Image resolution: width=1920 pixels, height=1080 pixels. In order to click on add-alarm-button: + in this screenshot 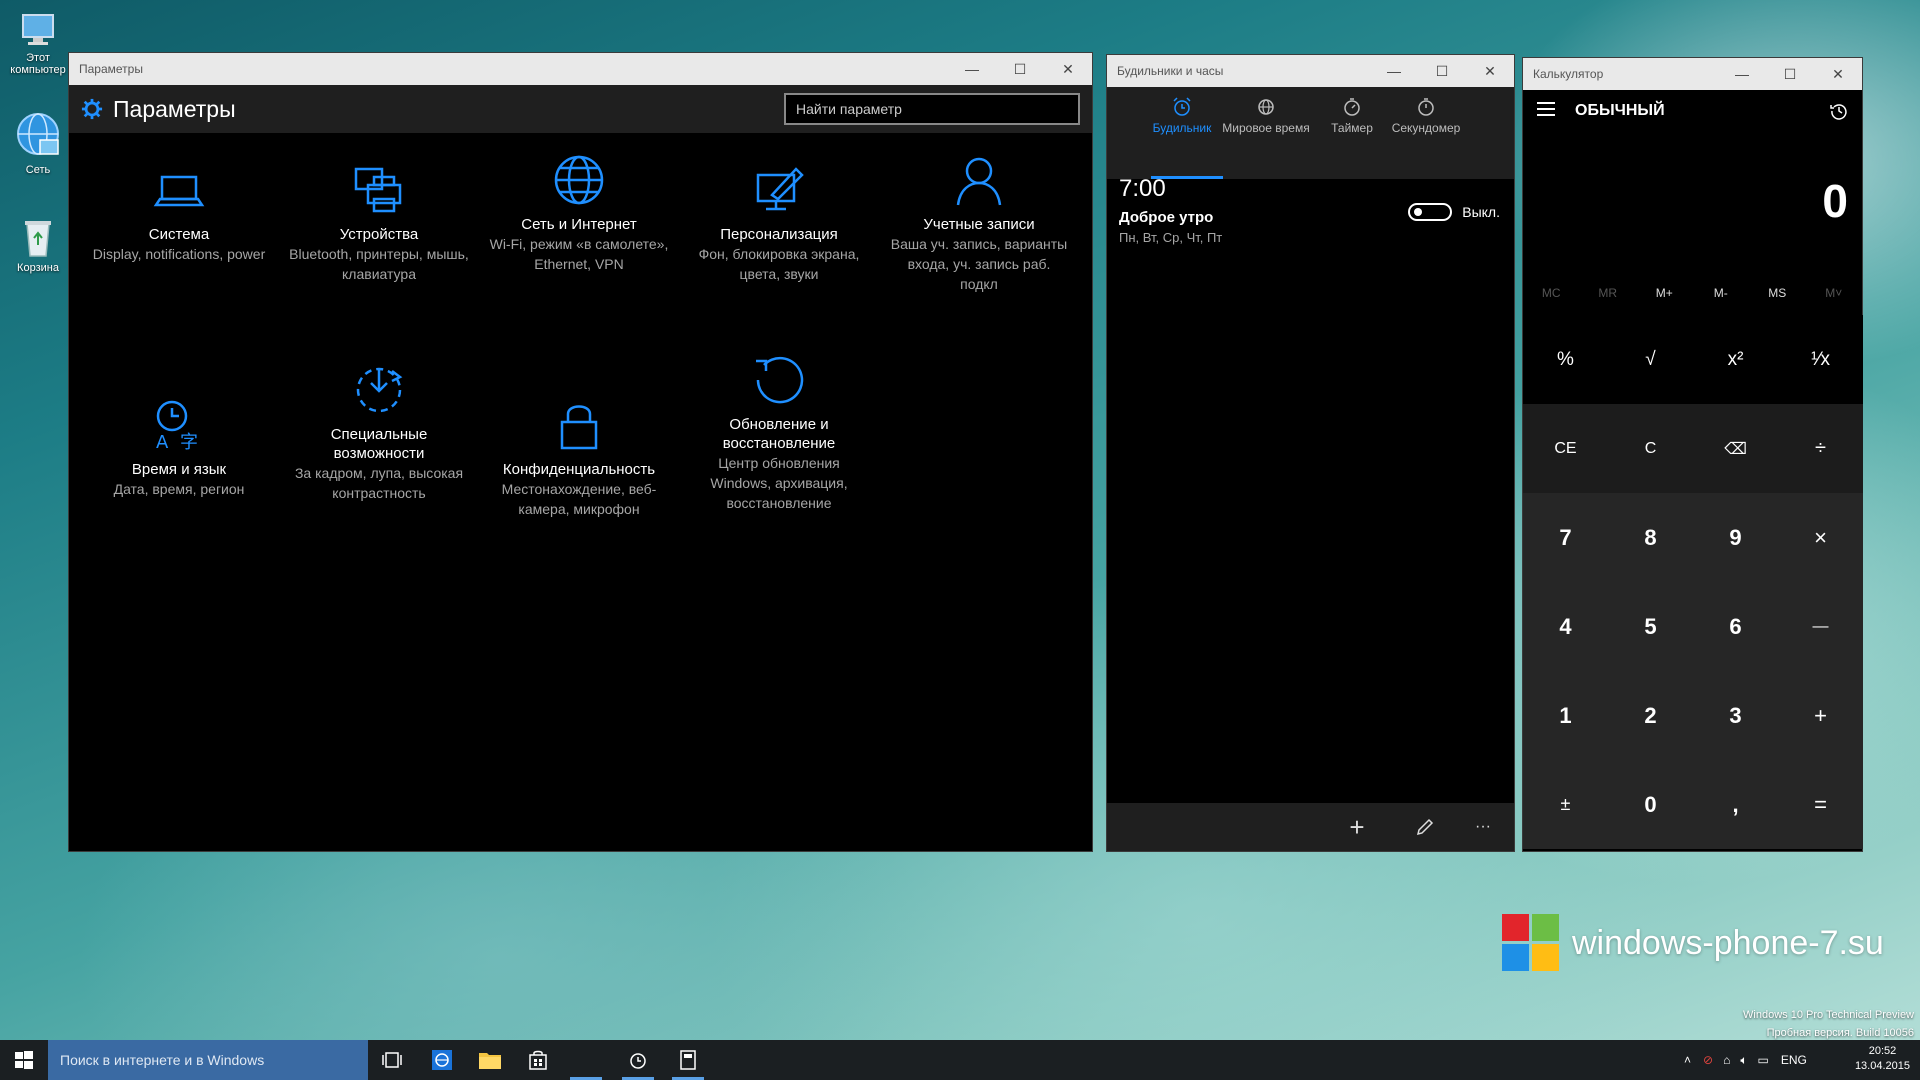, I will do `click(1357, 827)`.